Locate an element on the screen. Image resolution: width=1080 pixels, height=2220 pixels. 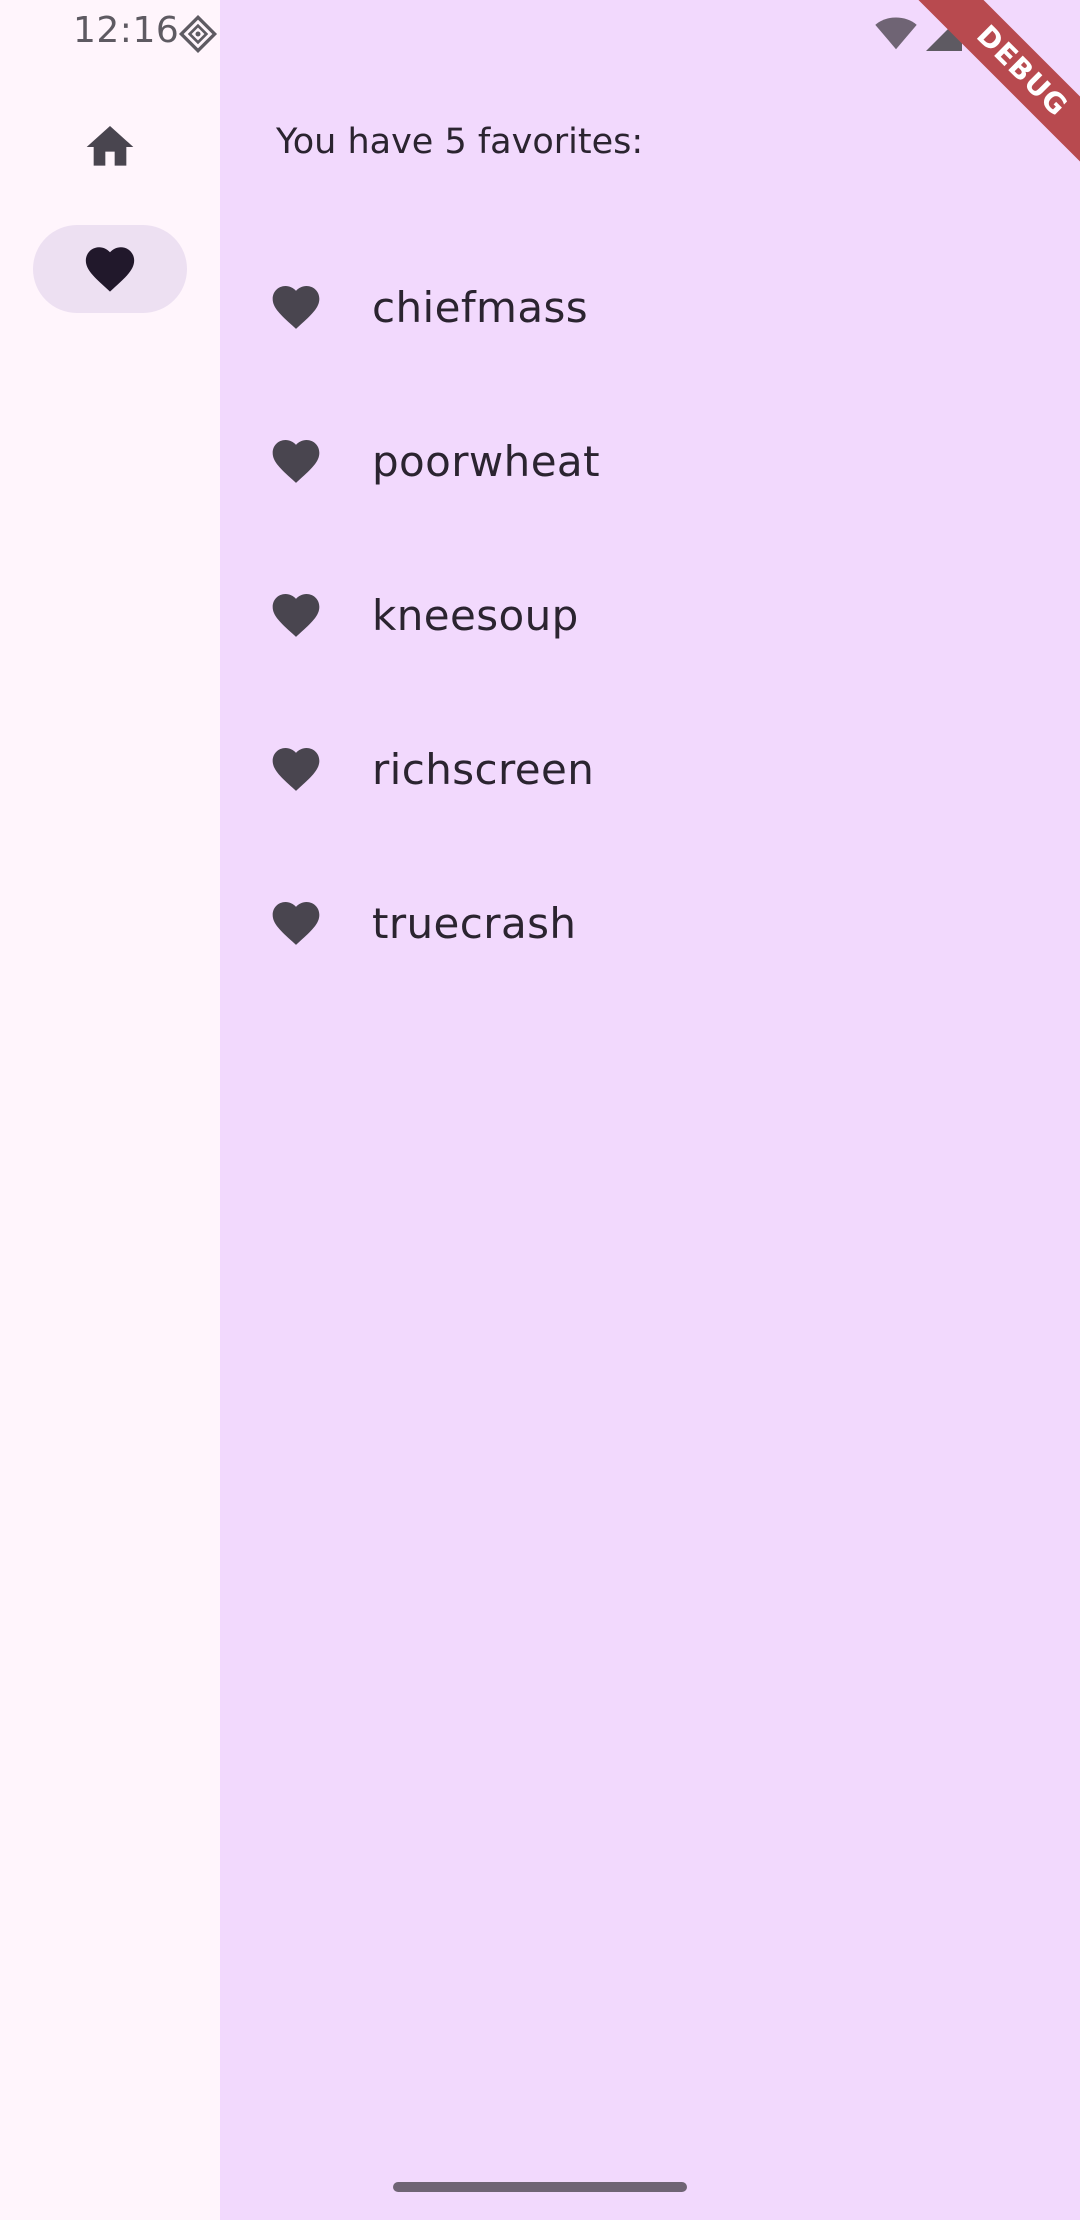
debug-banner-container: DEBUG is located at coordinates (980, 100).